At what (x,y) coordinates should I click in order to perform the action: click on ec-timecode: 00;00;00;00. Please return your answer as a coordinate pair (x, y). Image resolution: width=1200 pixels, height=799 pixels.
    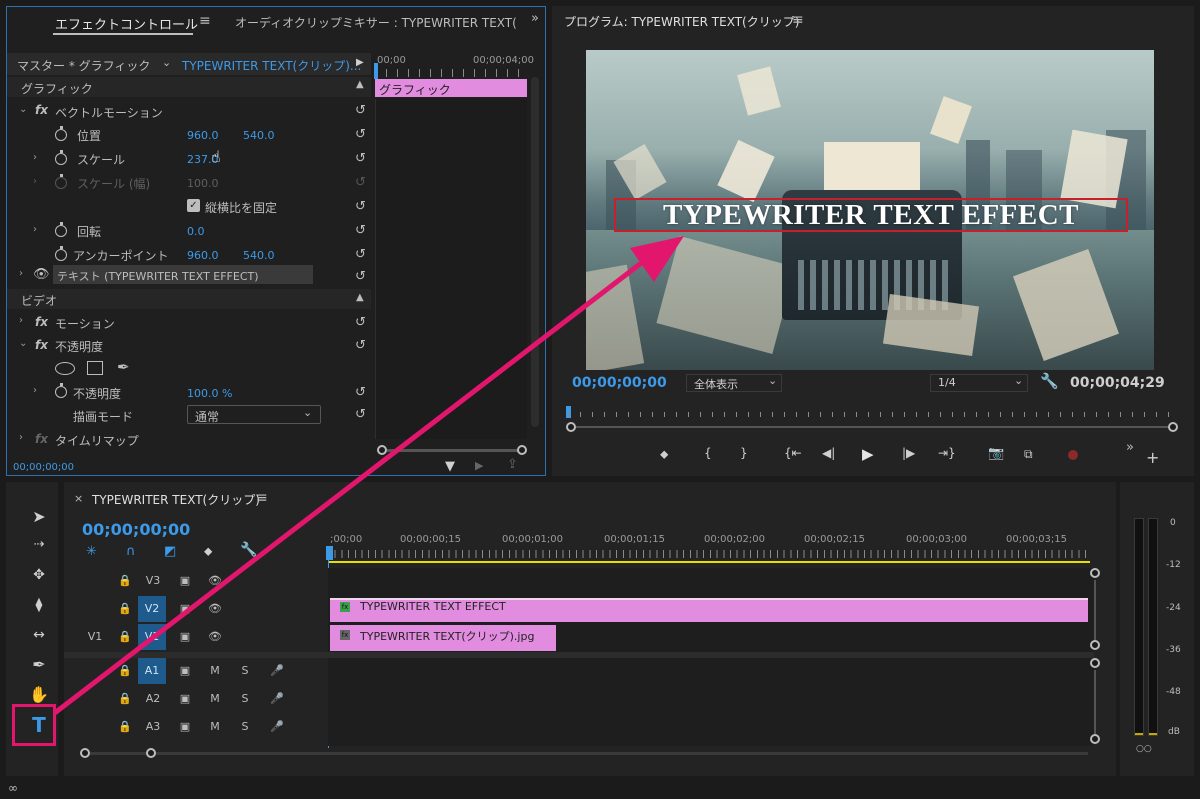
    Looking at the image, I should click on (43, 467).